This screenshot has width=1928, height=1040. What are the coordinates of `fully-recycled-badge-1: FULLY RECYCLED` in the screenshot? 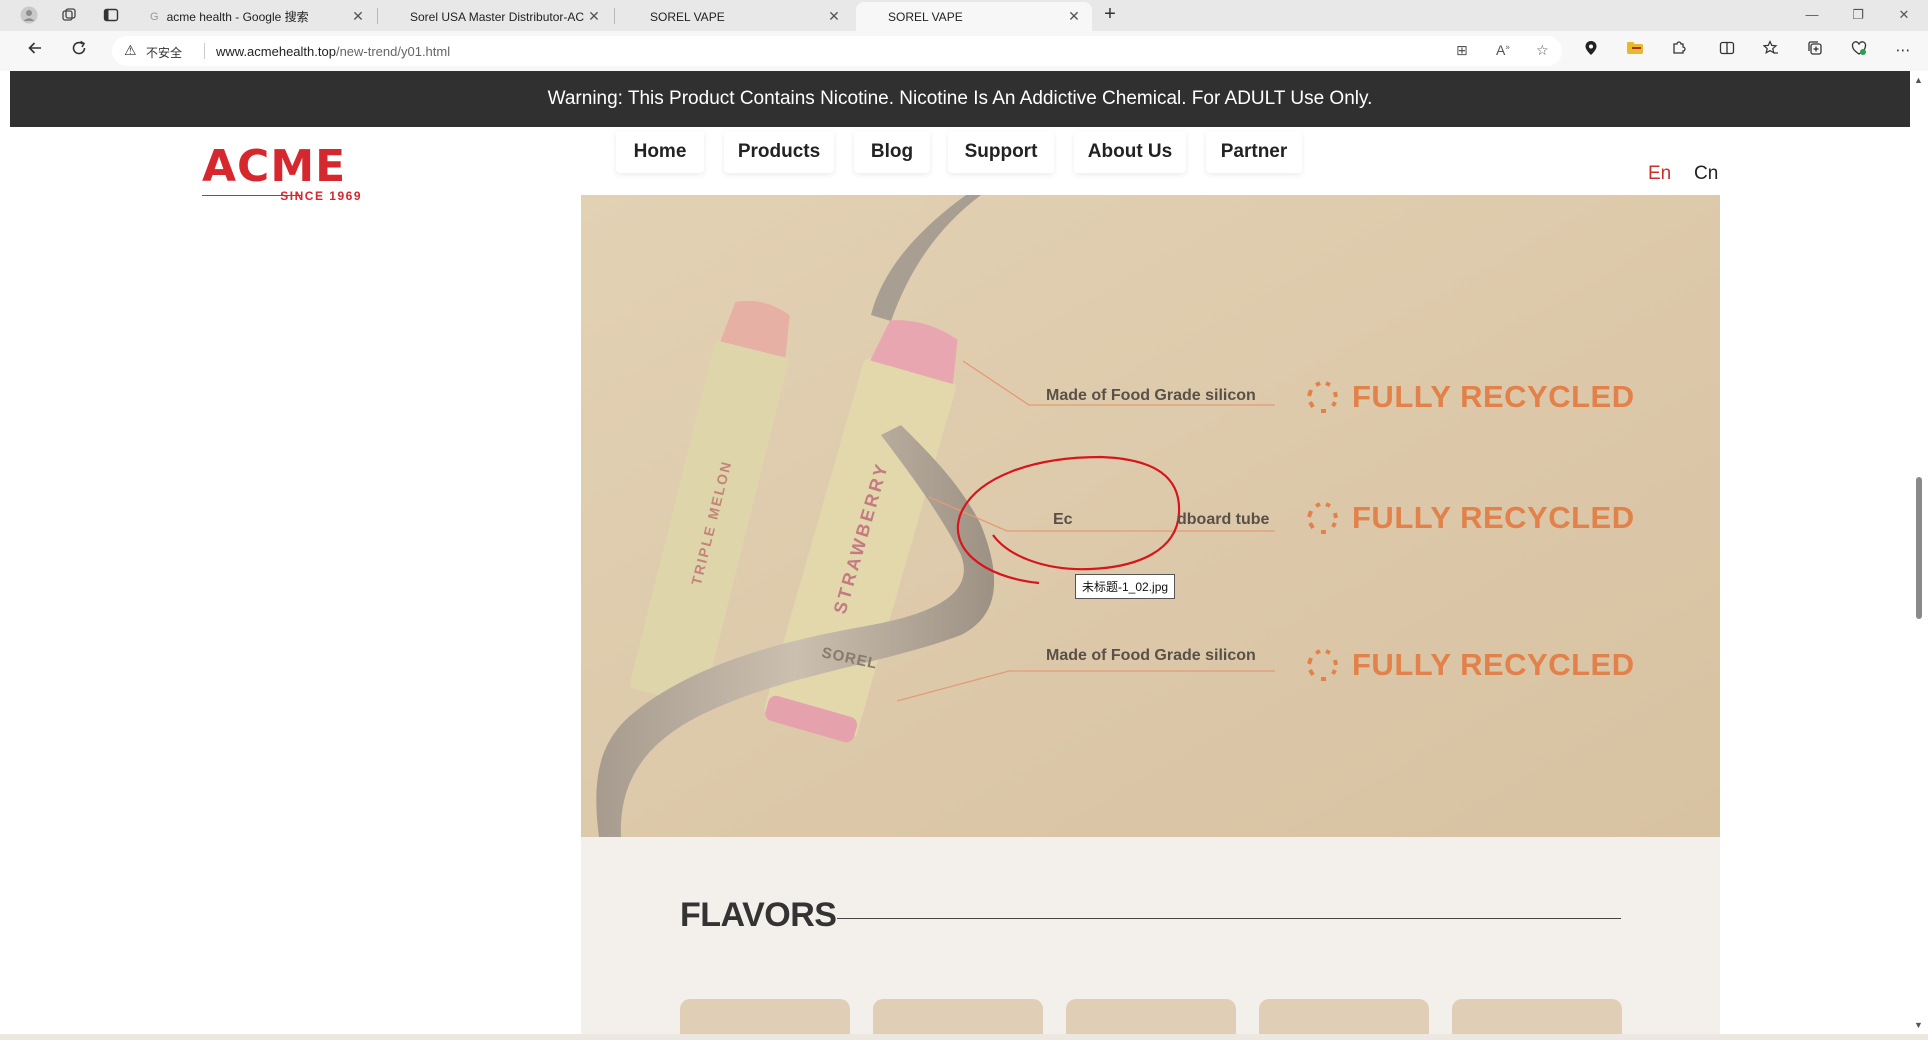 It's located at (1470, 397).